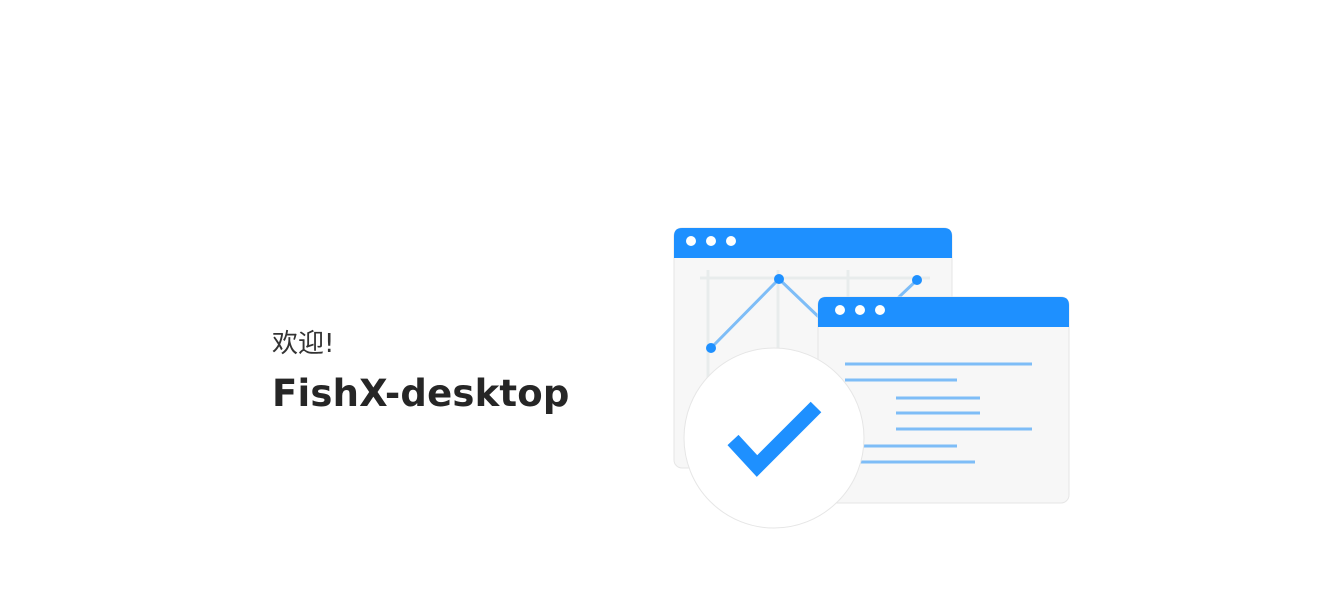 The image size is (1340, 615). What do you see at coordinates (871, 378) in the screenshot?
I see `welcome-illustration` at bounding box center [871, 378].